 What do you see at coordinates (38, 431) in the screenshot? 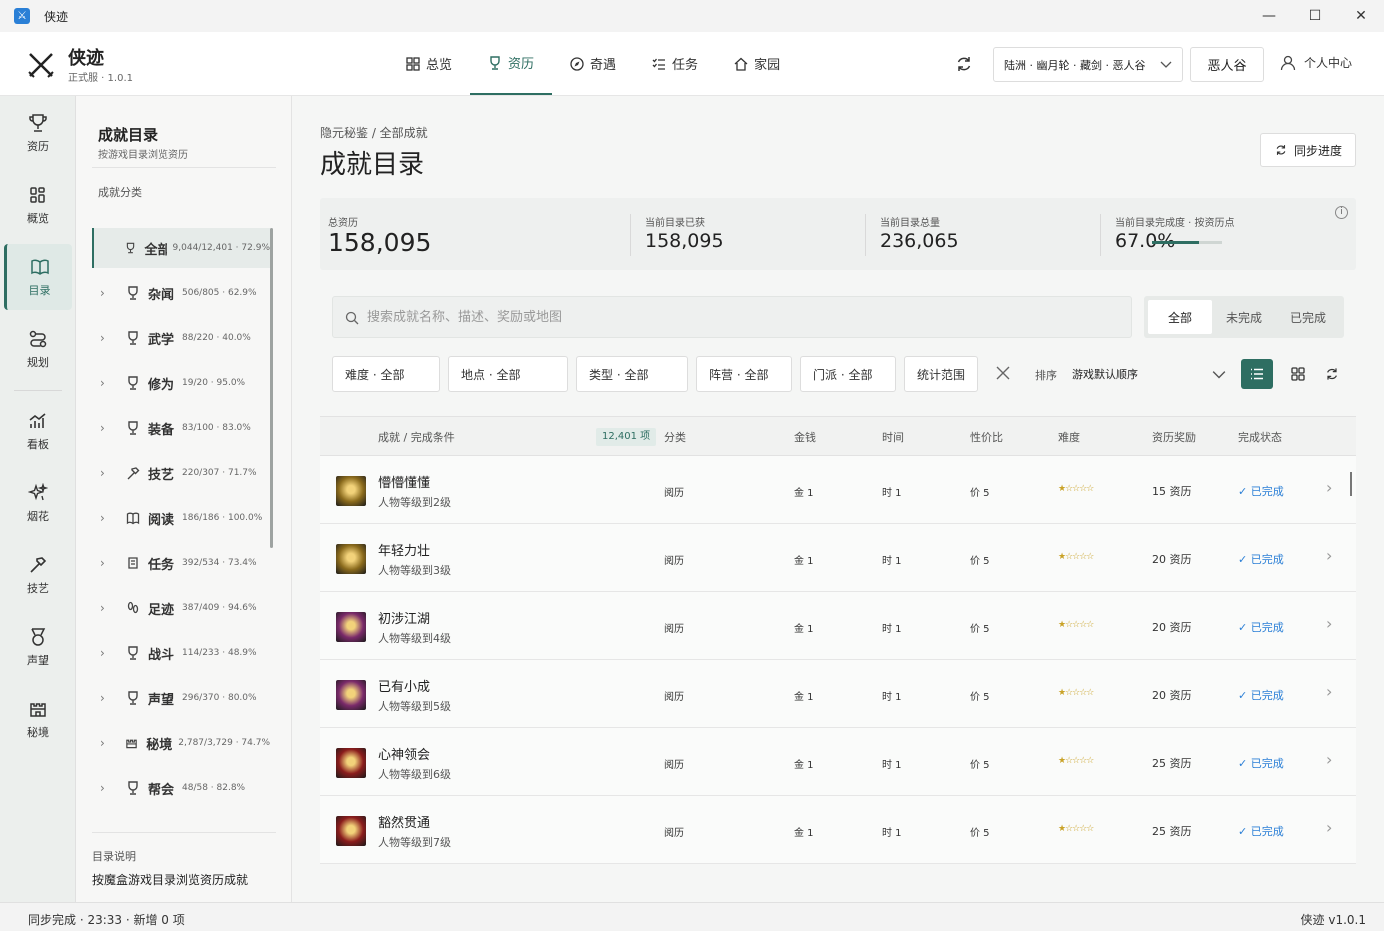
I see `rail-item-dashboard: 看板` at bounding box center [38, 431].